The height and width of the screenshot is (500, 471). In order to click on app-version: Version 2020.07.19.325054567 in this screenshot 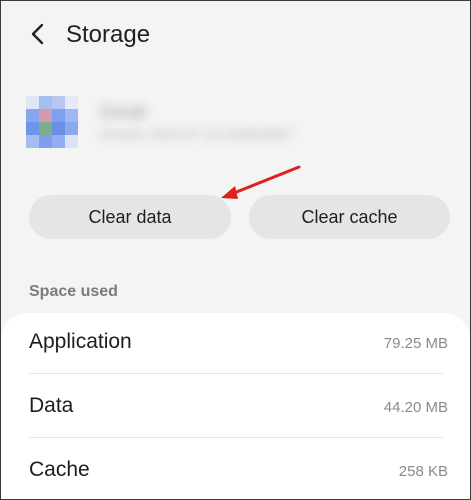, I will do `click(196, 134)`.